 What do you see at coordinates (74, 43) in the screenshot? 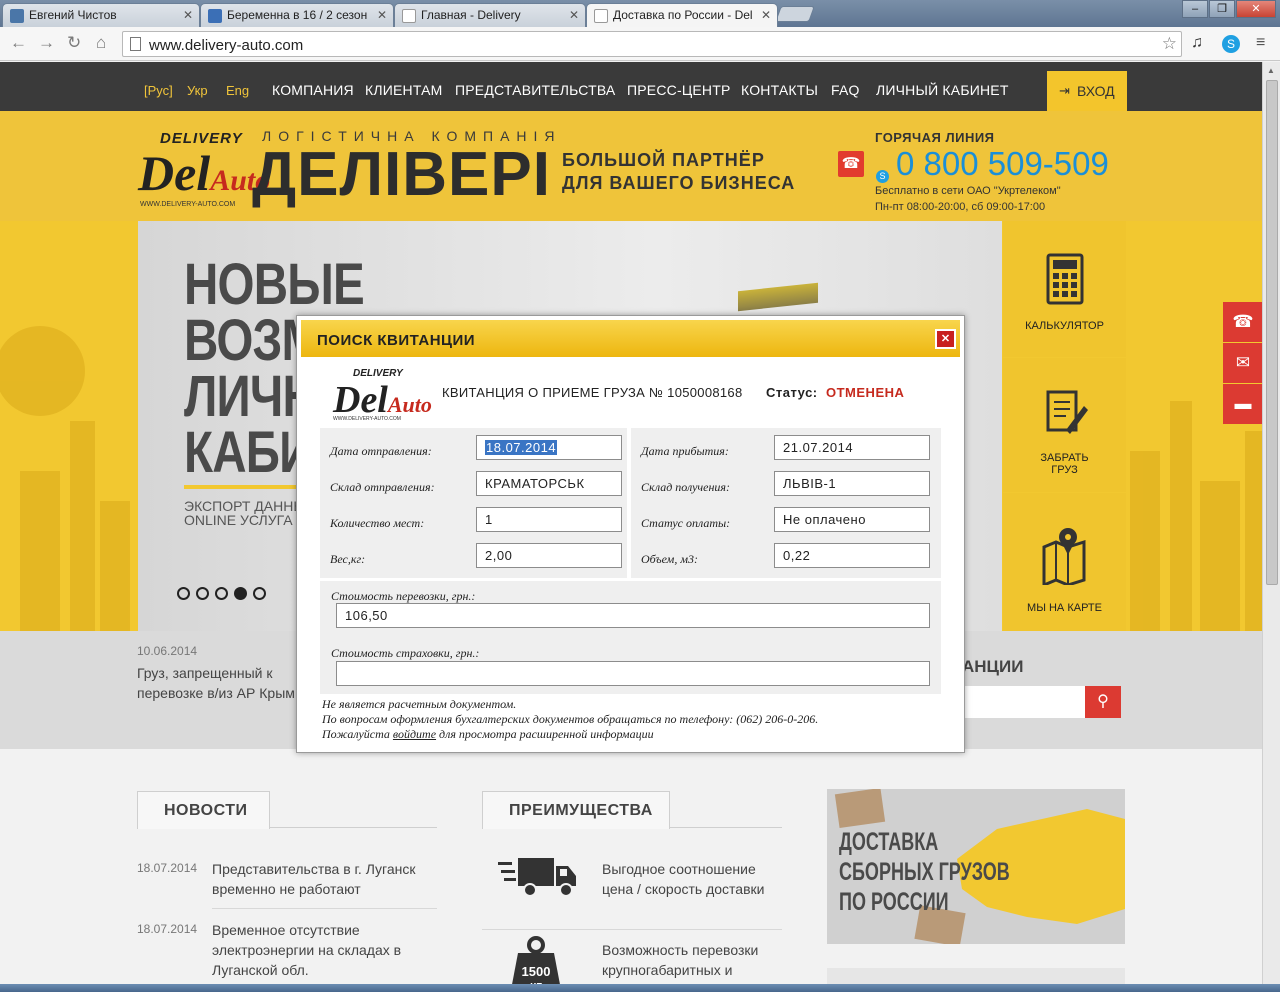
I see `reload-icon: ↻` at bounding box center [74, 43].